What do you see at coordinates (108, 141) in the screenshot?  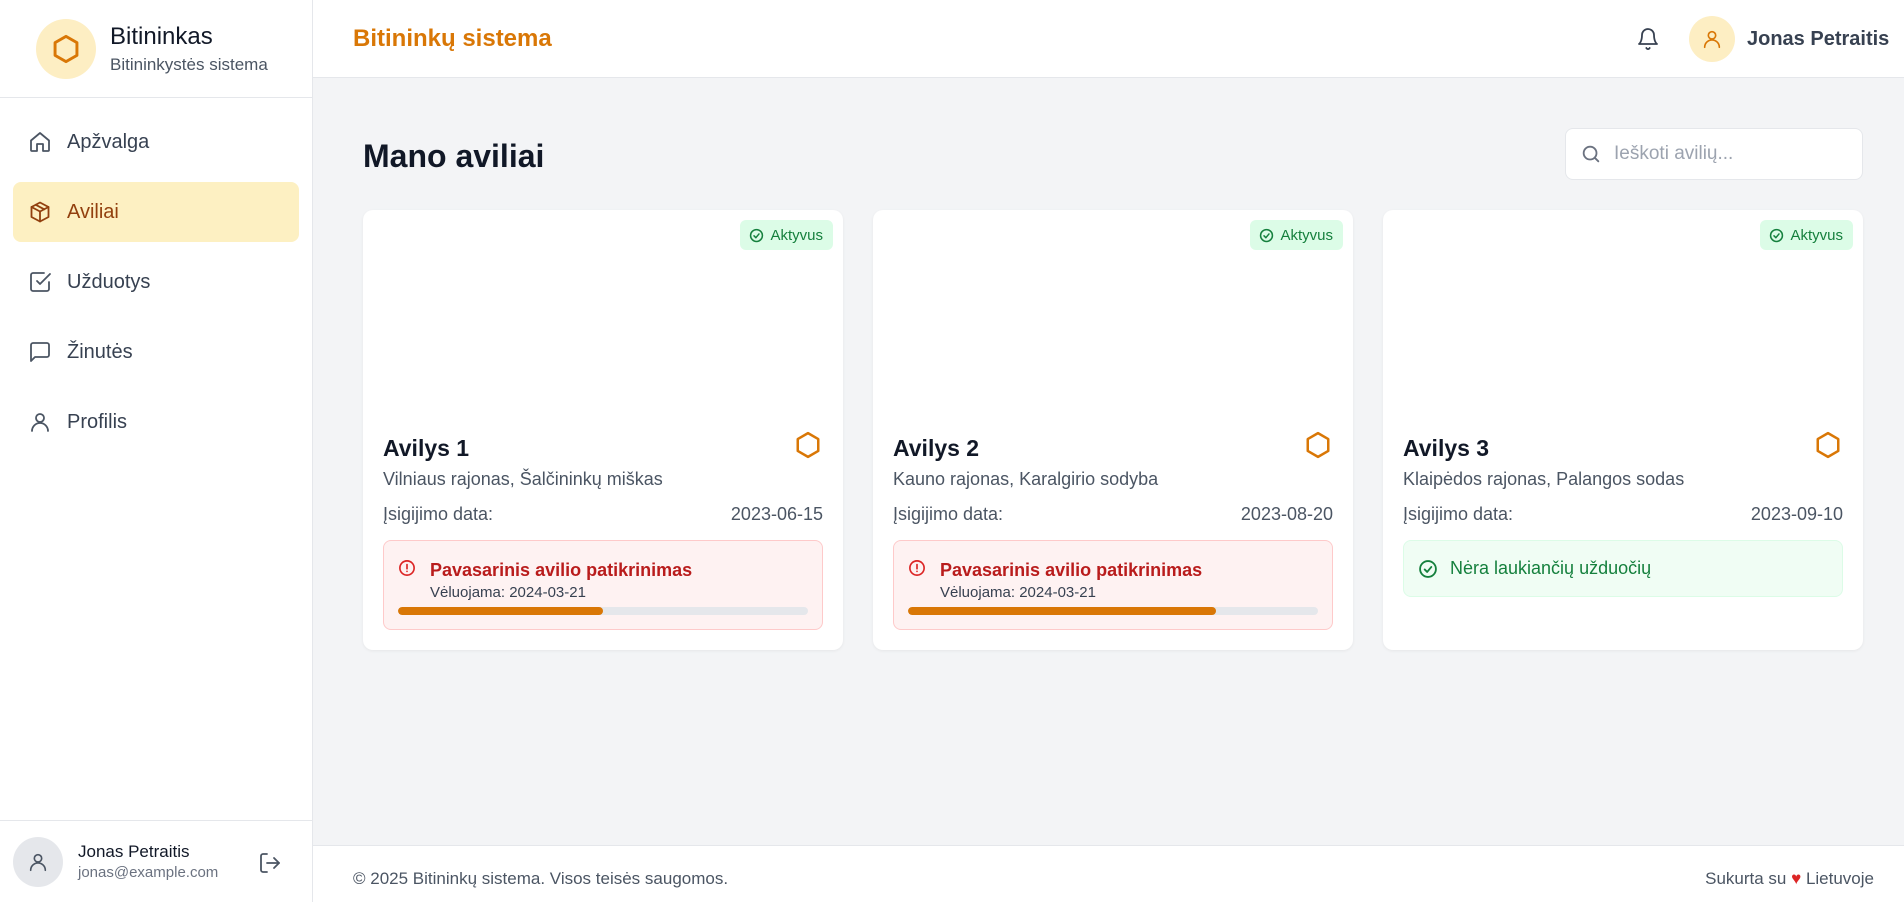 I see `sidebar-item-label: Apžvalga` at bounding box center [108, 141].